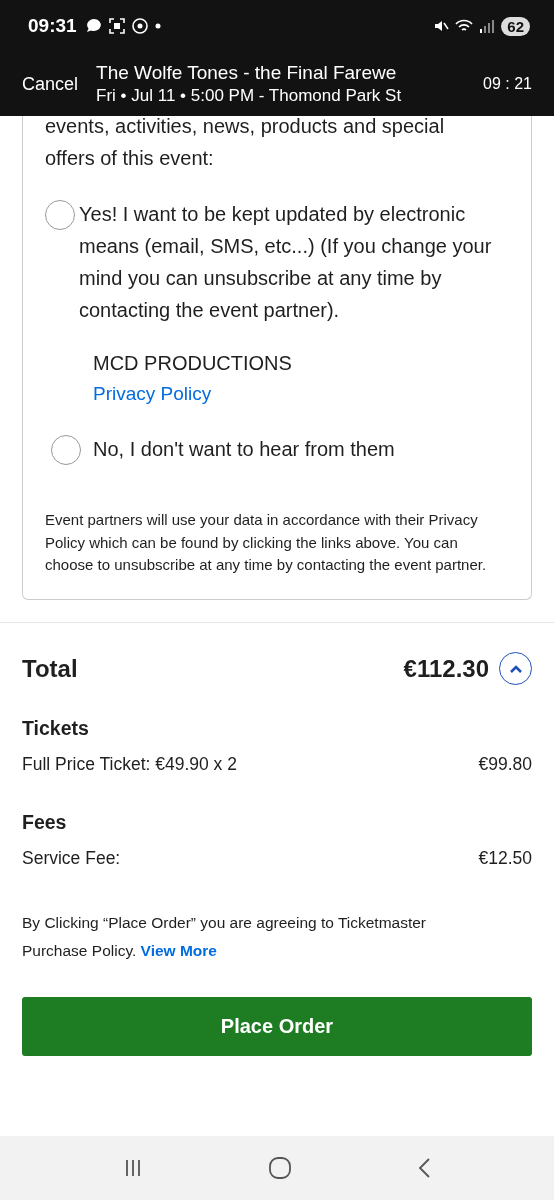  What do you see at coordinates (139, 26) in the screenshot?
I see `chat-icon` at bounding box center [139, 26].